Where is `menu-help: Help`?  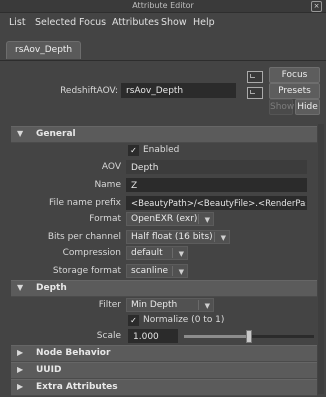
menu-help: Help is located at coordinates (204, 22).